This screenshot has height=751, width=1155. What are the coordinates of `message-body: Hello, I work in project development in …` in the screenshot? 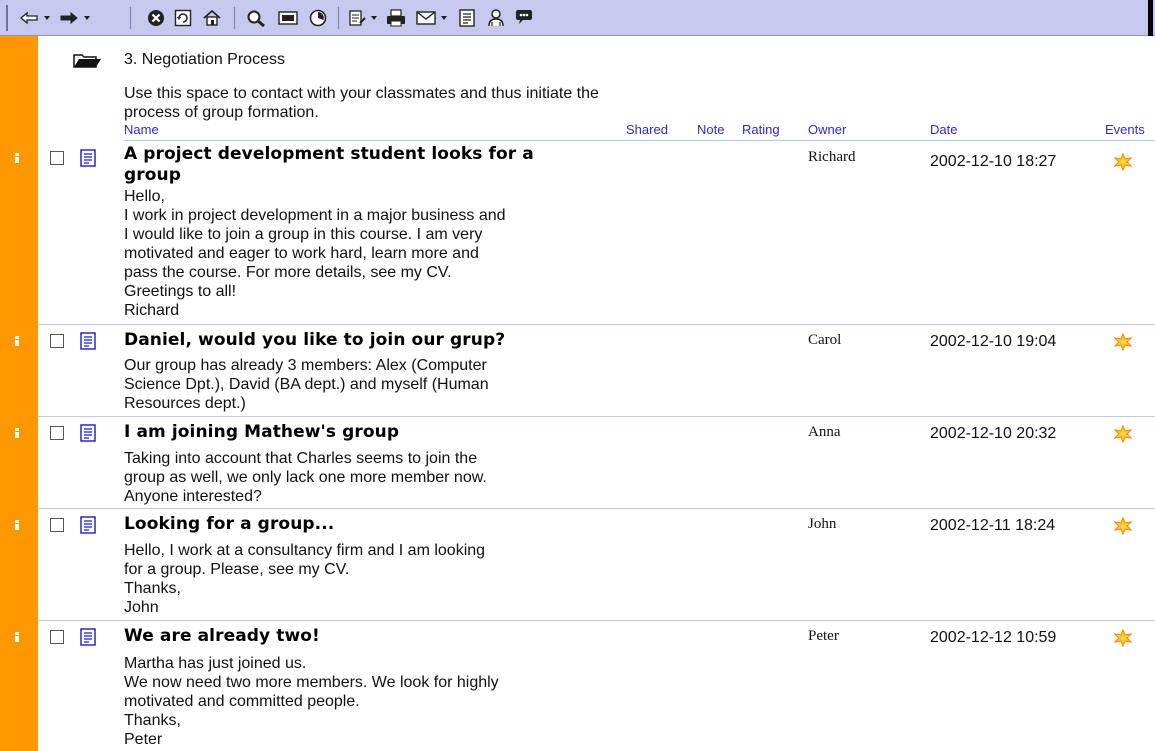 It's located at (315, 253).